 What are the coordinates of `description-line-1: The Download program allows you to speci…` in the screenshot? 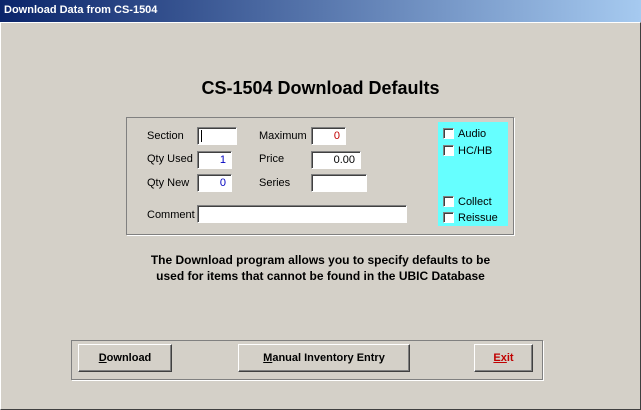 It's located at (320, 260).